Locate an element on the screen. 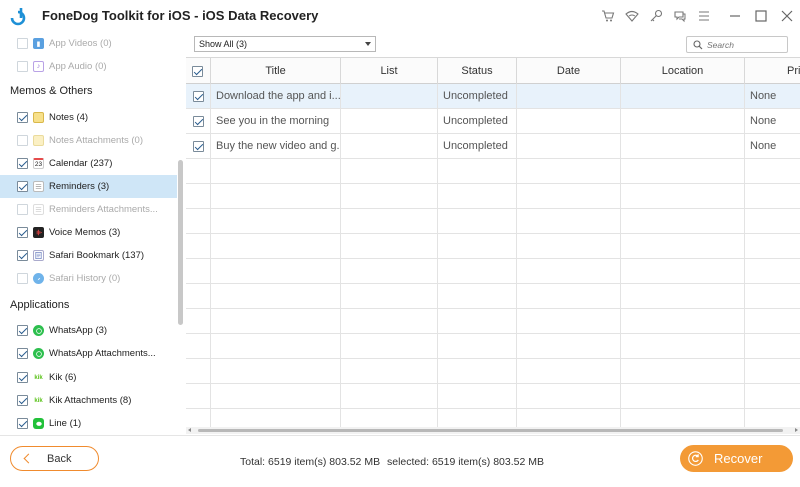 This screenshot has height=487, width=800. search-input is located at coordinates (745, 45).